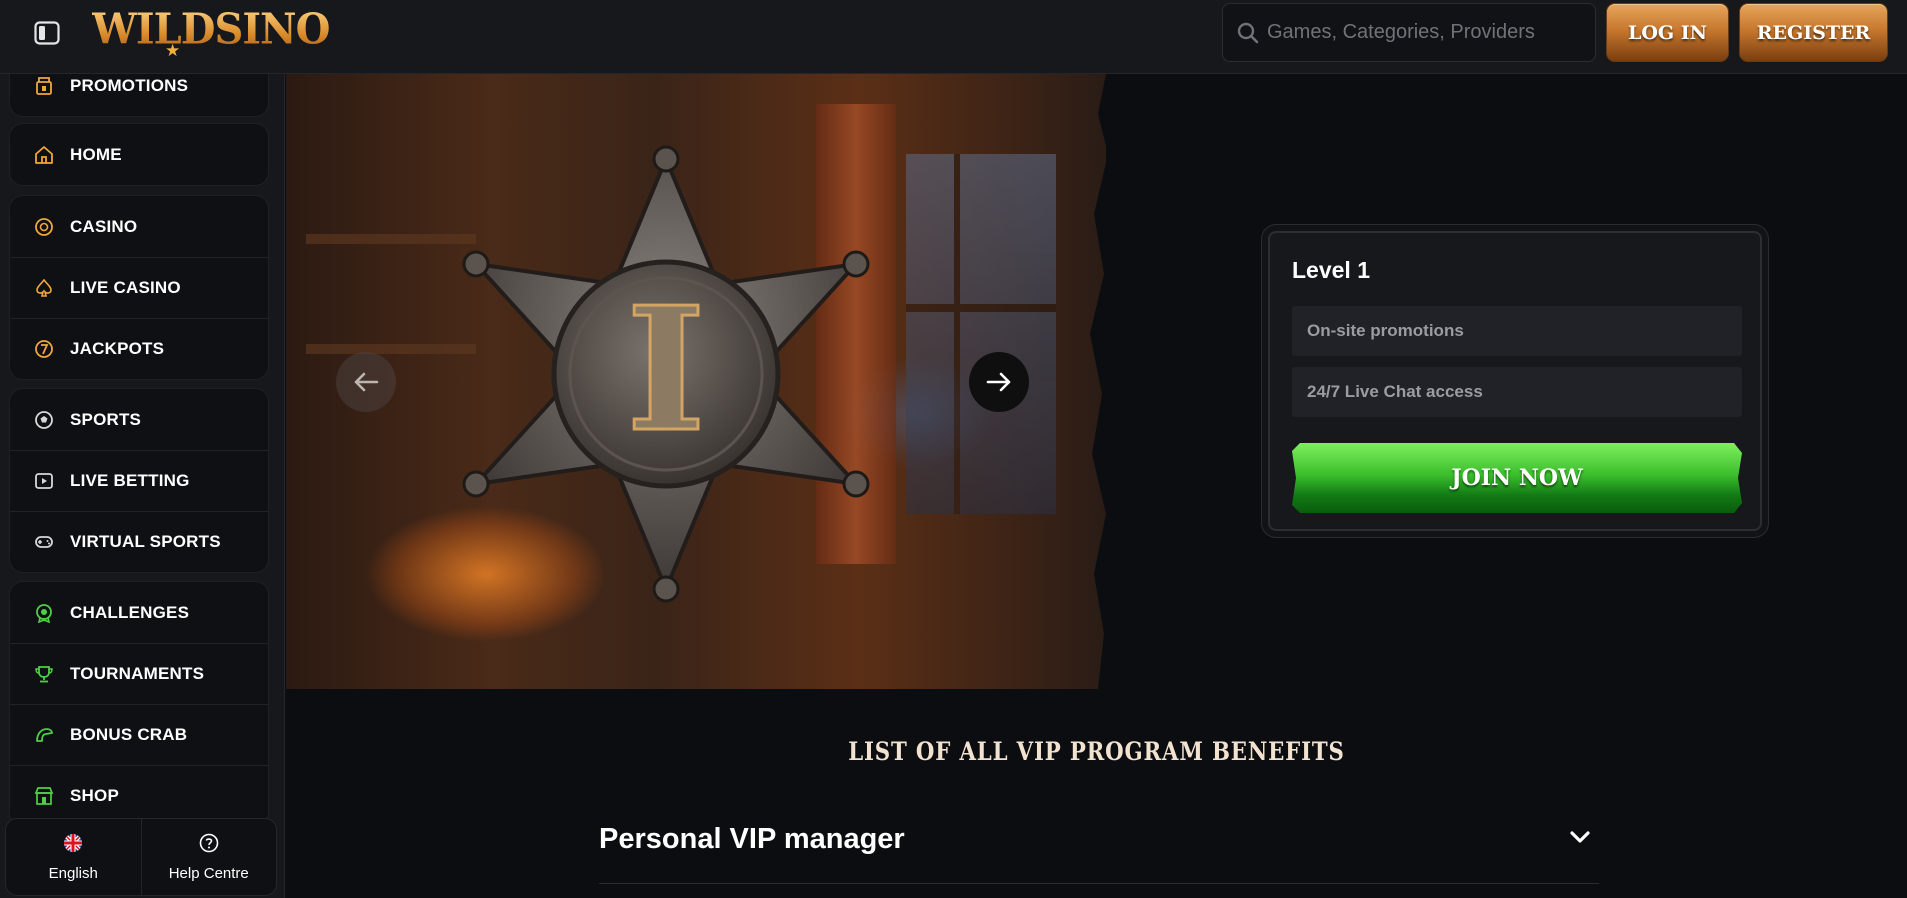 The image size is (1907, 898). I want to click on challenge-medal-icon, so click(44, 613).